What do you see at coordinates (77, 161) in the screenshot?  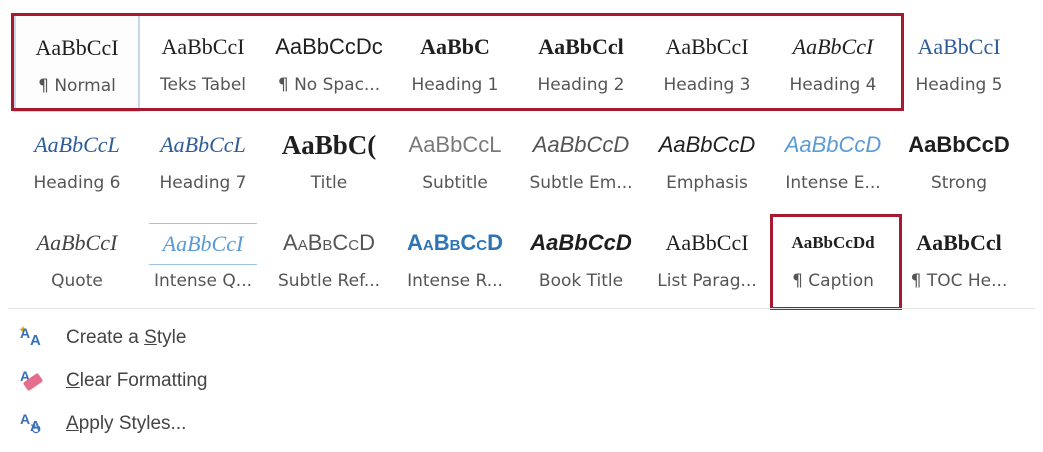 I see `style-heading-6: AaBbCcL Heading 6` at bounding box center [77, 161].